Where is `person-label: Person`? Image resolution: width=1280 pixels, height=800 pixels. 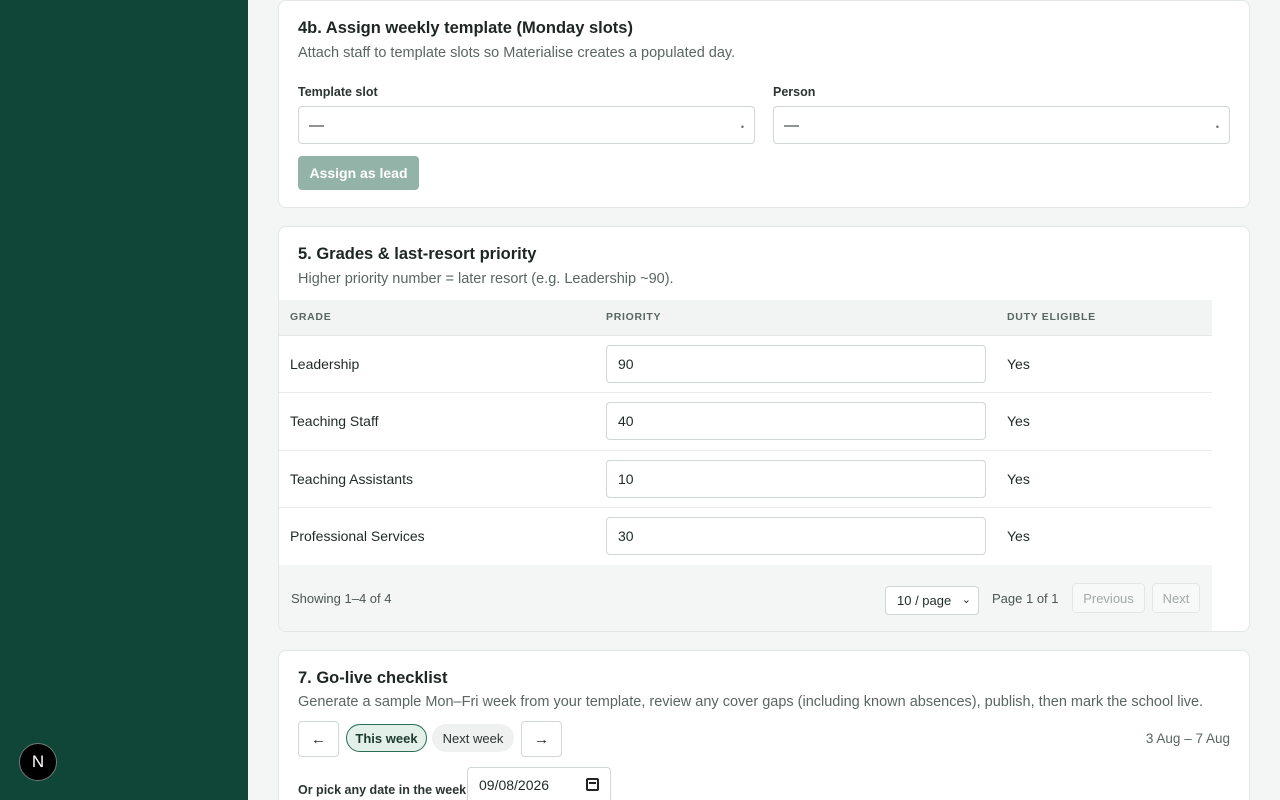
person-label: Person is located at coordinates (794, 92).